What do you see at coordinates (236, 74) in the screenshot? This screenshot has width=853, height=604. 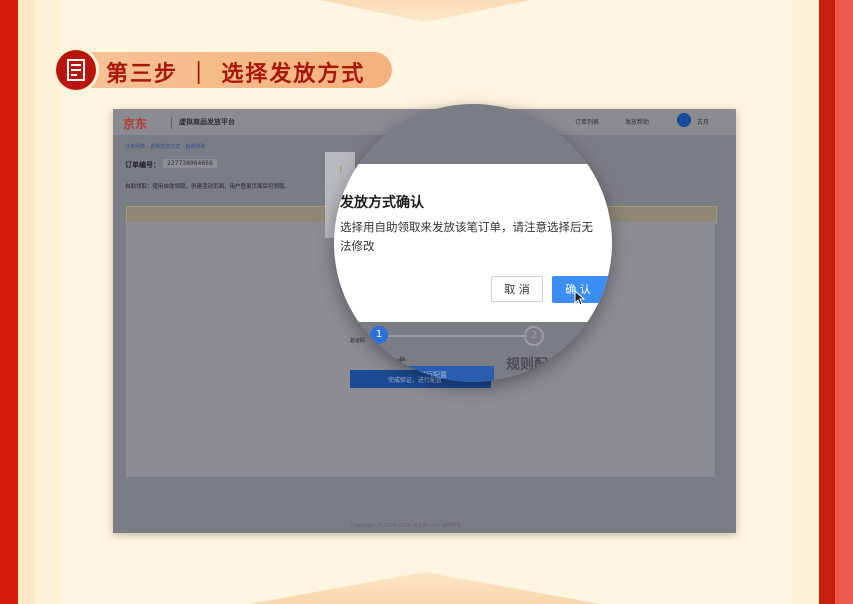 I see `step-title: 第三步 ｜ 选择发放方式` at bounding box center [236, 74].